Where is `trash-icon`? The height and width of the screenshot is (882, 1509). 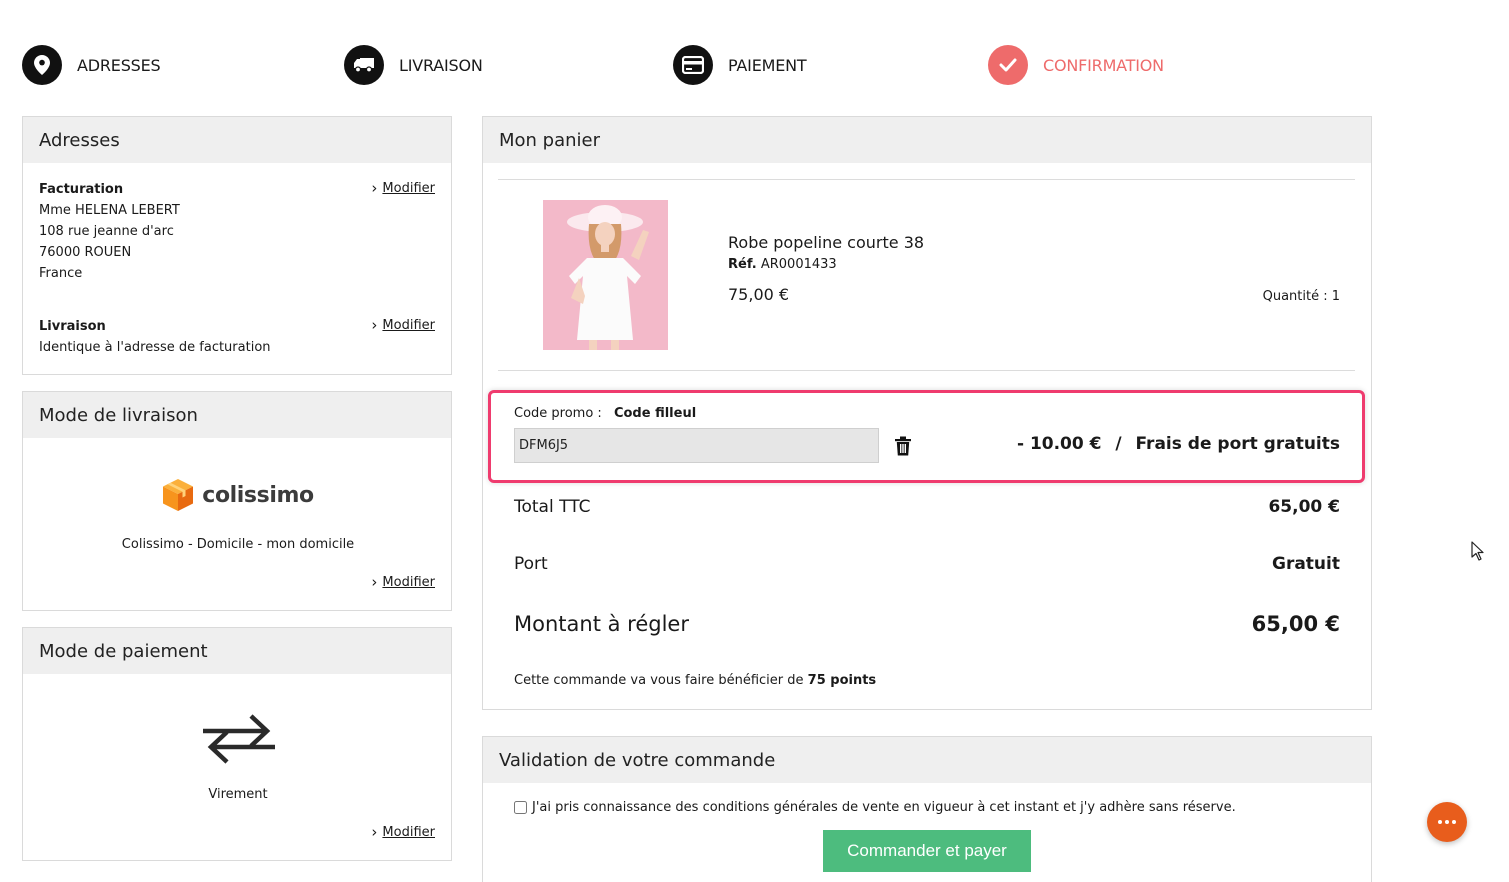
trash-icon is located at coordinates (903, 448).